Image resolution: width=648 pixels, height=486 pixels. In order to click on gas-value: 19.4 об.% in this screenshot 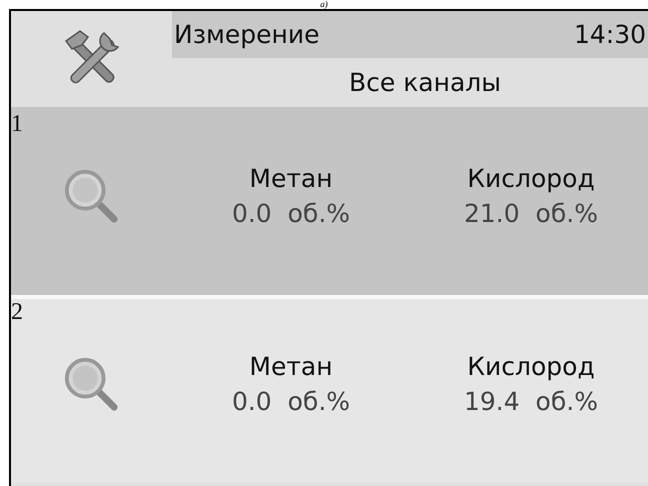, I will do `click(531, 401)`.